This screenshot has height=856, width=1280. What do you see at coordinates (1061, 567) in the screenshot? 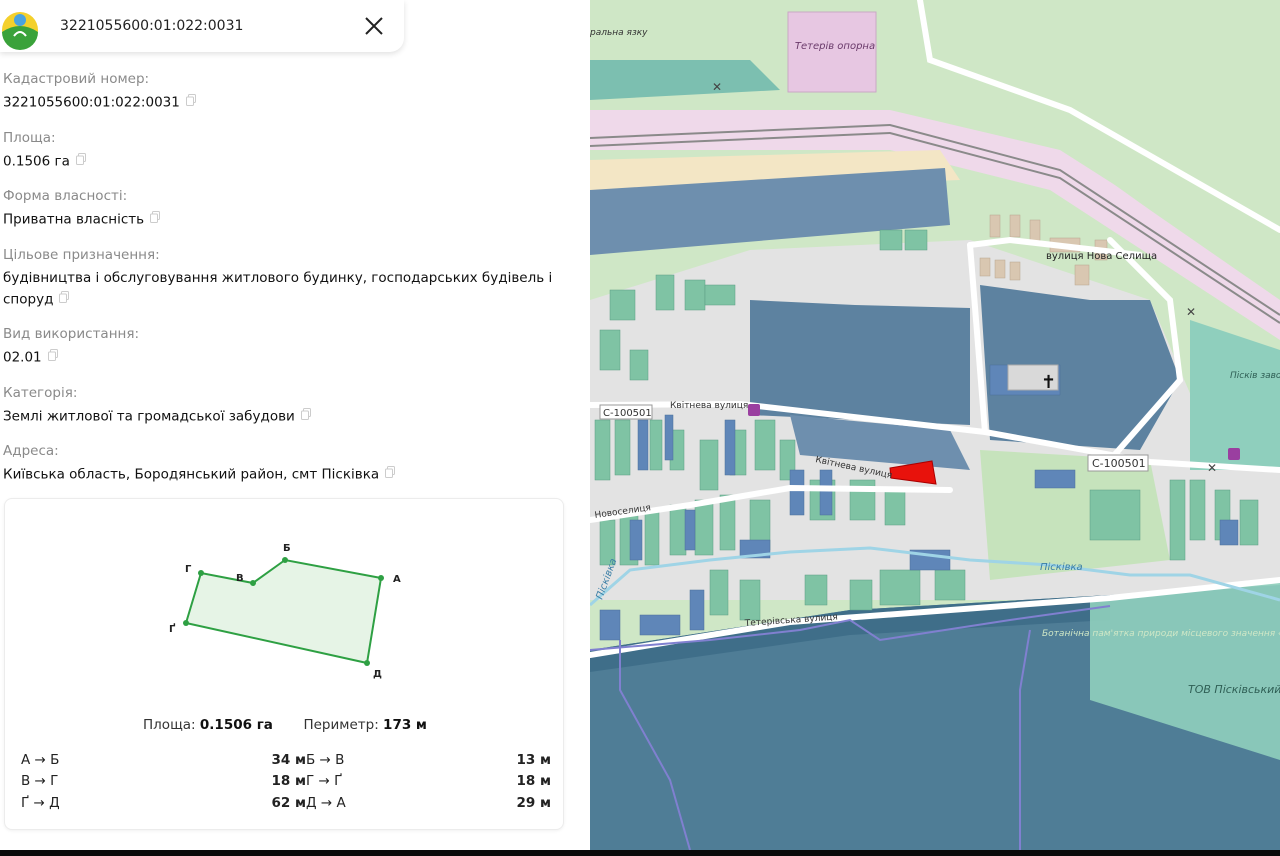
I see `map-label-river1: Пісківка` at bounding box center [1061, 567].